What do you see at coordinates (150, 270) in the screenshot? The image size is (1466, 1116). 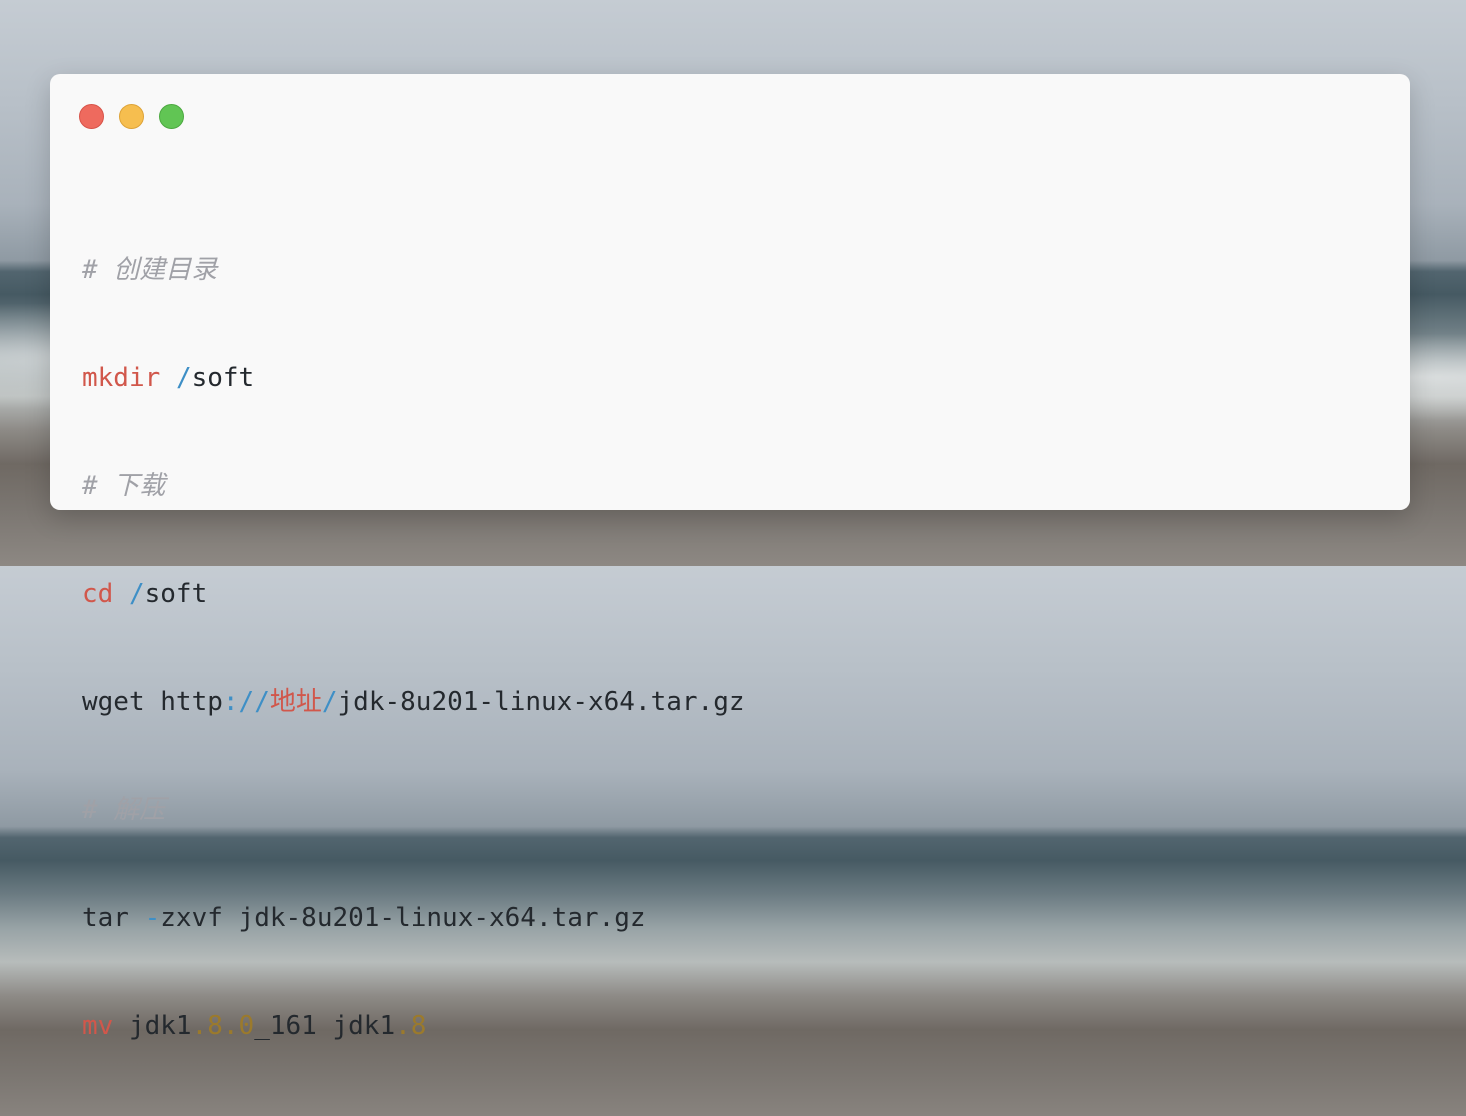 I see `comment: # 创建目录` at bounding box center [150, 270].